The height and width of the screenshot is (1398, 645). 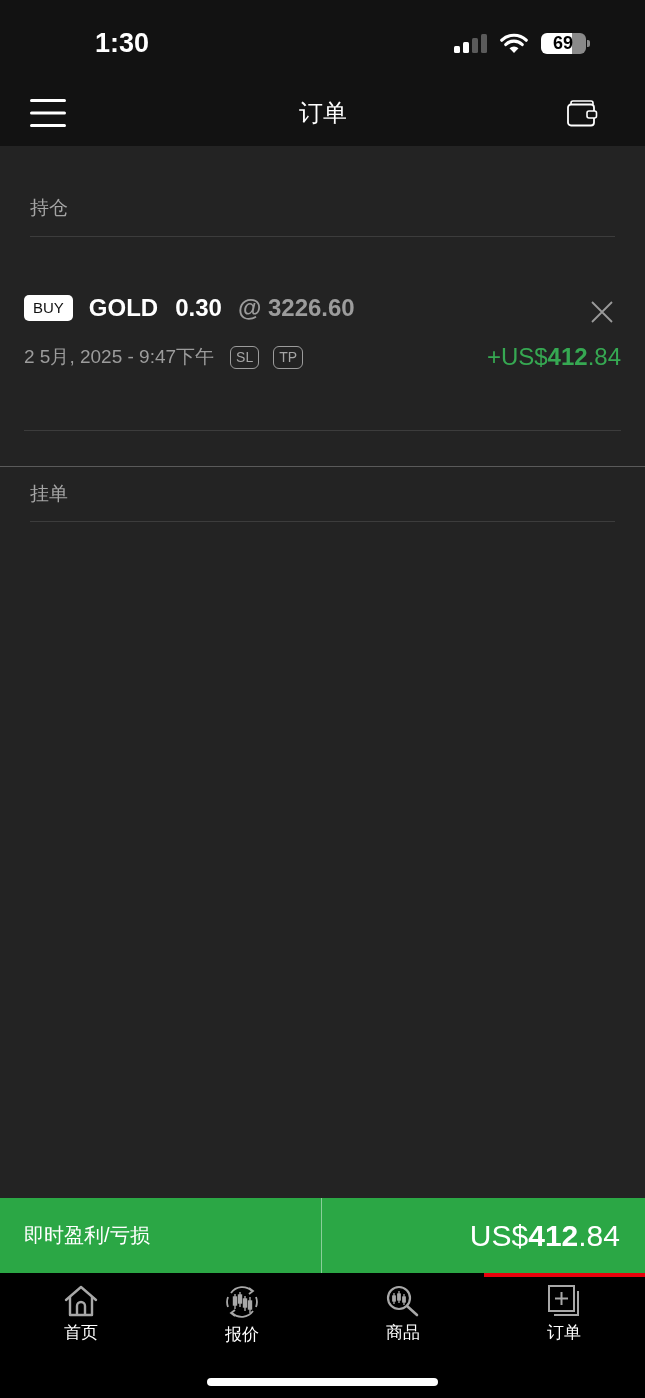 I want to click on tab-item: 订单, so click(x=564, y=1313).